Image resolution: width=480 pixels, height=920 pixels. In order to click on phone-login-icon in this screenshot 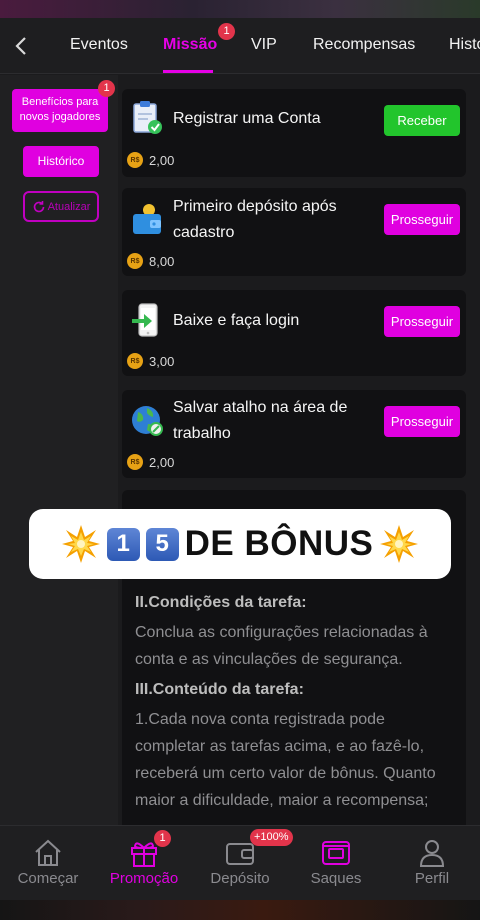, I will do `click(147, 320)`.